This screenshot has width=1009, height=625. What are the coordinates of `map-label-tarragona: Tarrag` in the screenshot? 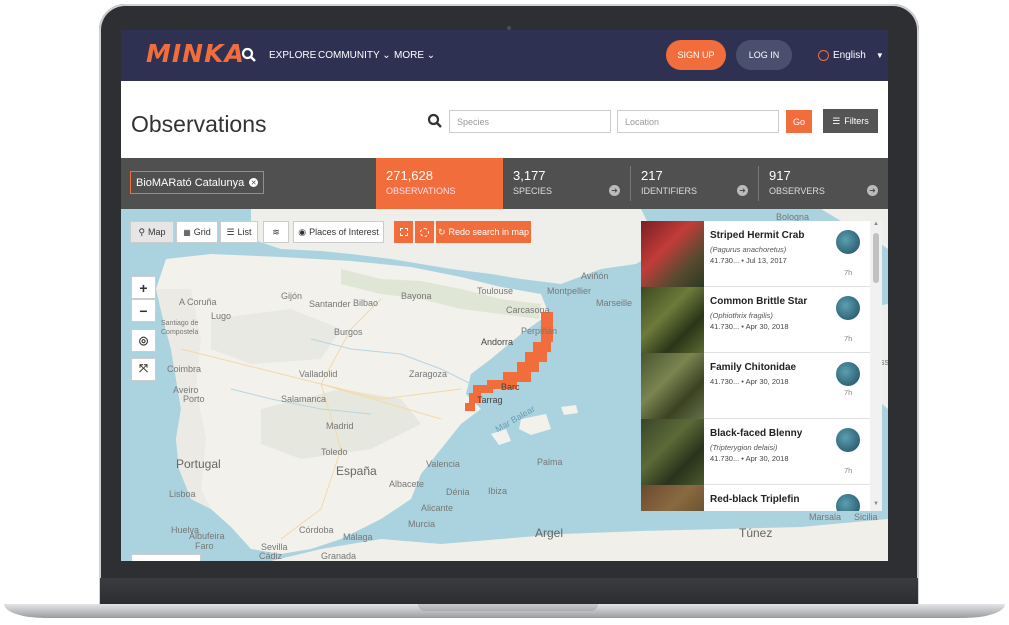 It's located at (490, 400).